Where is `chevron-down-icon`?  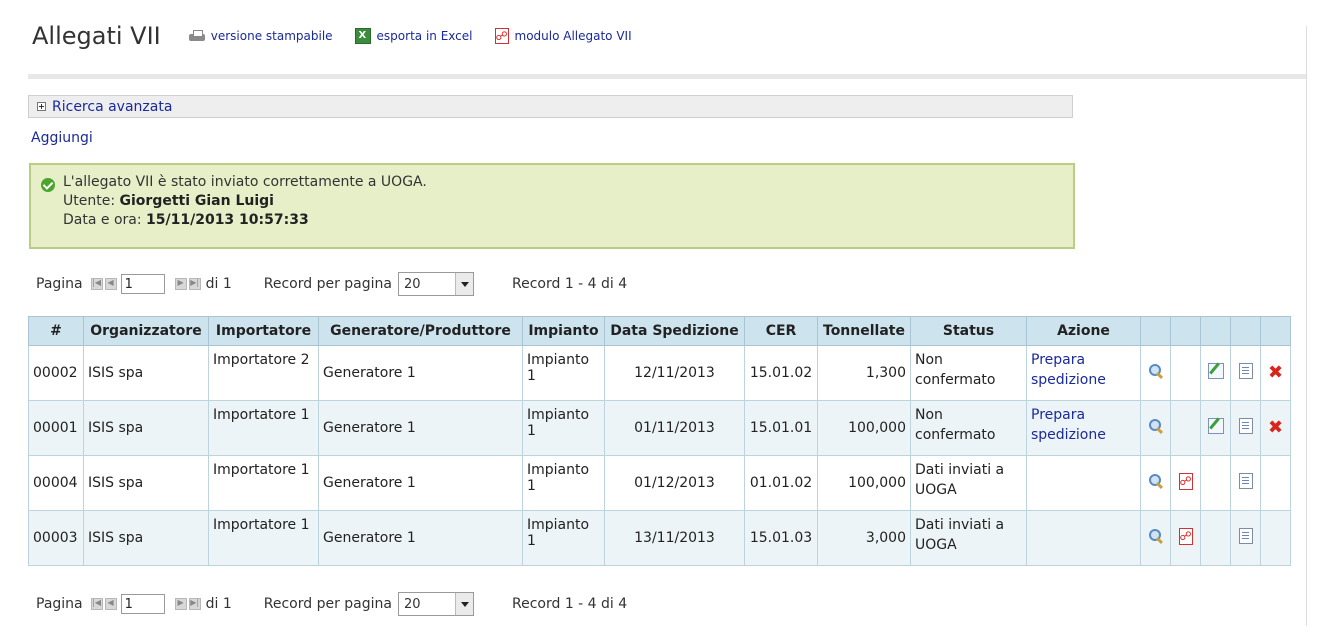
chevron-down-icon is located at coordinates (464, 284).